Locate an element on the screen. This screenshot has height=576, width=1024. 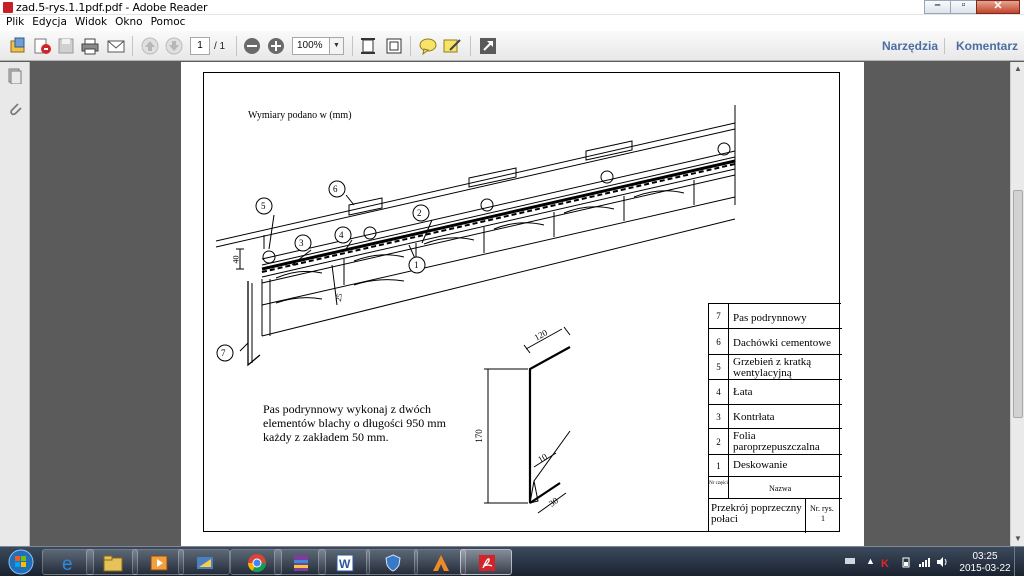
taskbar-explorer is located at coordinates (112, 562).